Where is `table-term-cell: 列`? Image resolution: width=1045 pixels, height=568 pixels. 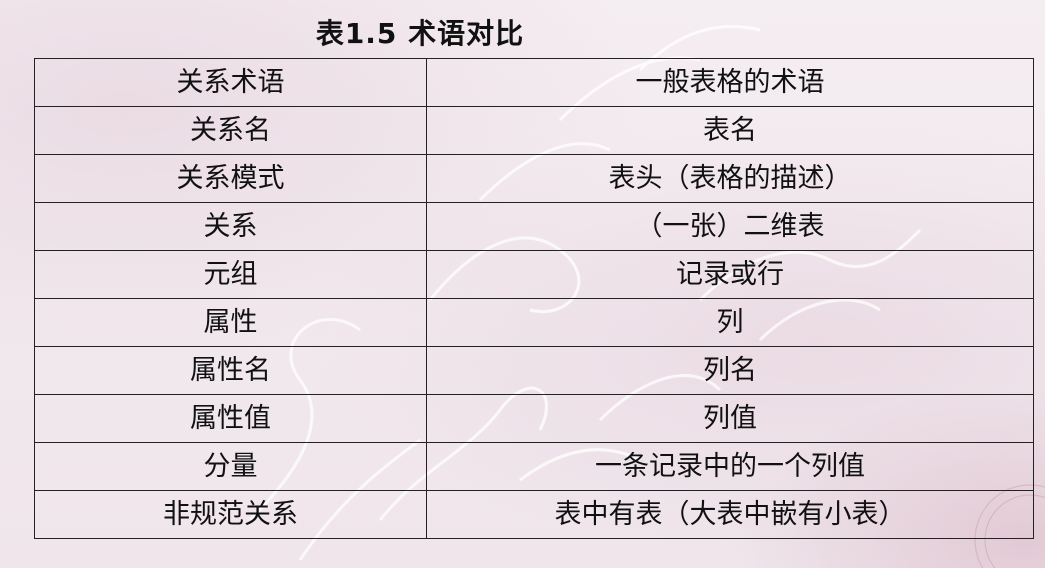
table-term-cell: 列 is located at coordinates (730, 322).